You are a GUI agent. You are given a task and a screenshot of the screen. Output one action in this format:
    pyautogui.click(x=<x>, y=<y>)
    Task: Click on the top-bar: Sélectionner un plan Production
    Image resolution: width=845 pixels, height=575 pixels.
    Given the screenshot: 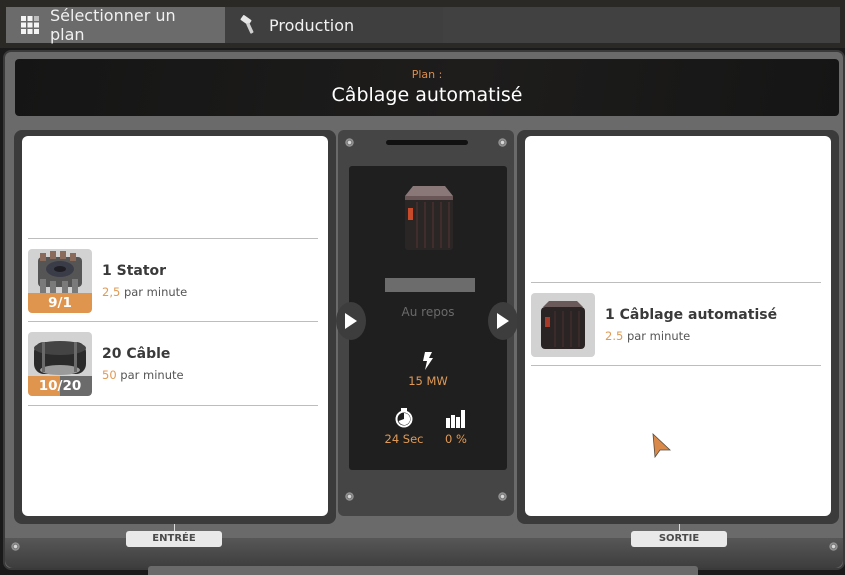 What is the action you would take?
    pyautogui.click(x=422, y=24)
    